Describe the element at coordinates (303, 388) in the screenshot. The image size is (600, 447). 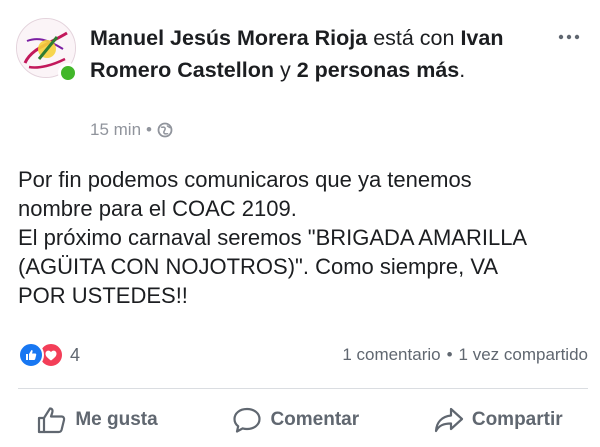
I see `divider` at that location.